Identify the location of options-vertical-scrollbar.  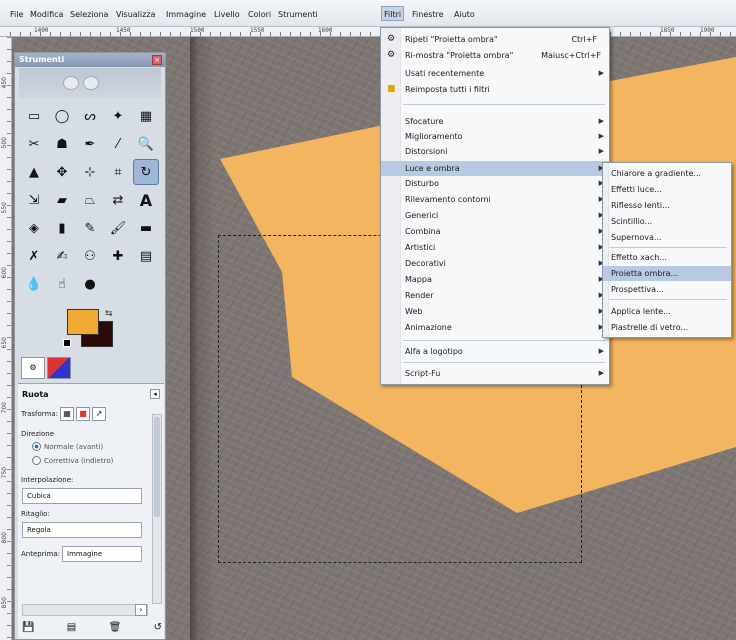
(157, 509).